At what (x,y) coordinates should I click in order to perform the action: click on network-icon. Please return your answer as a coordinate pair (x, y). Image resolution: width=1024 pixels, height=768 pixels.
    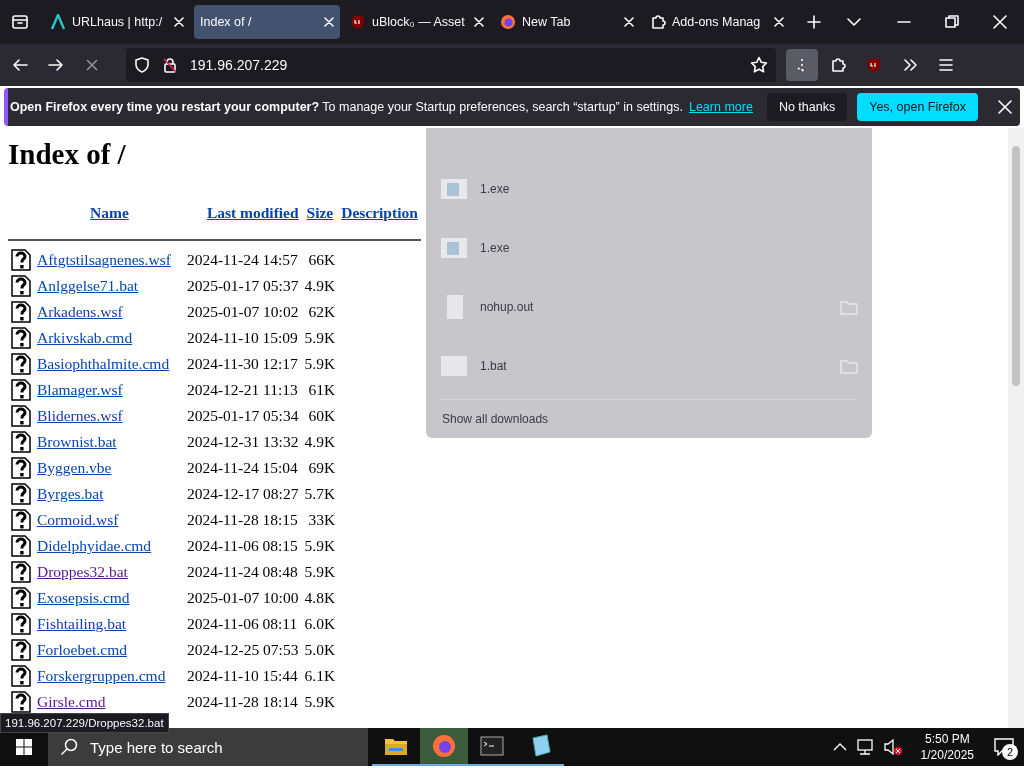
    Looking at the image, I should click on (864, 747).